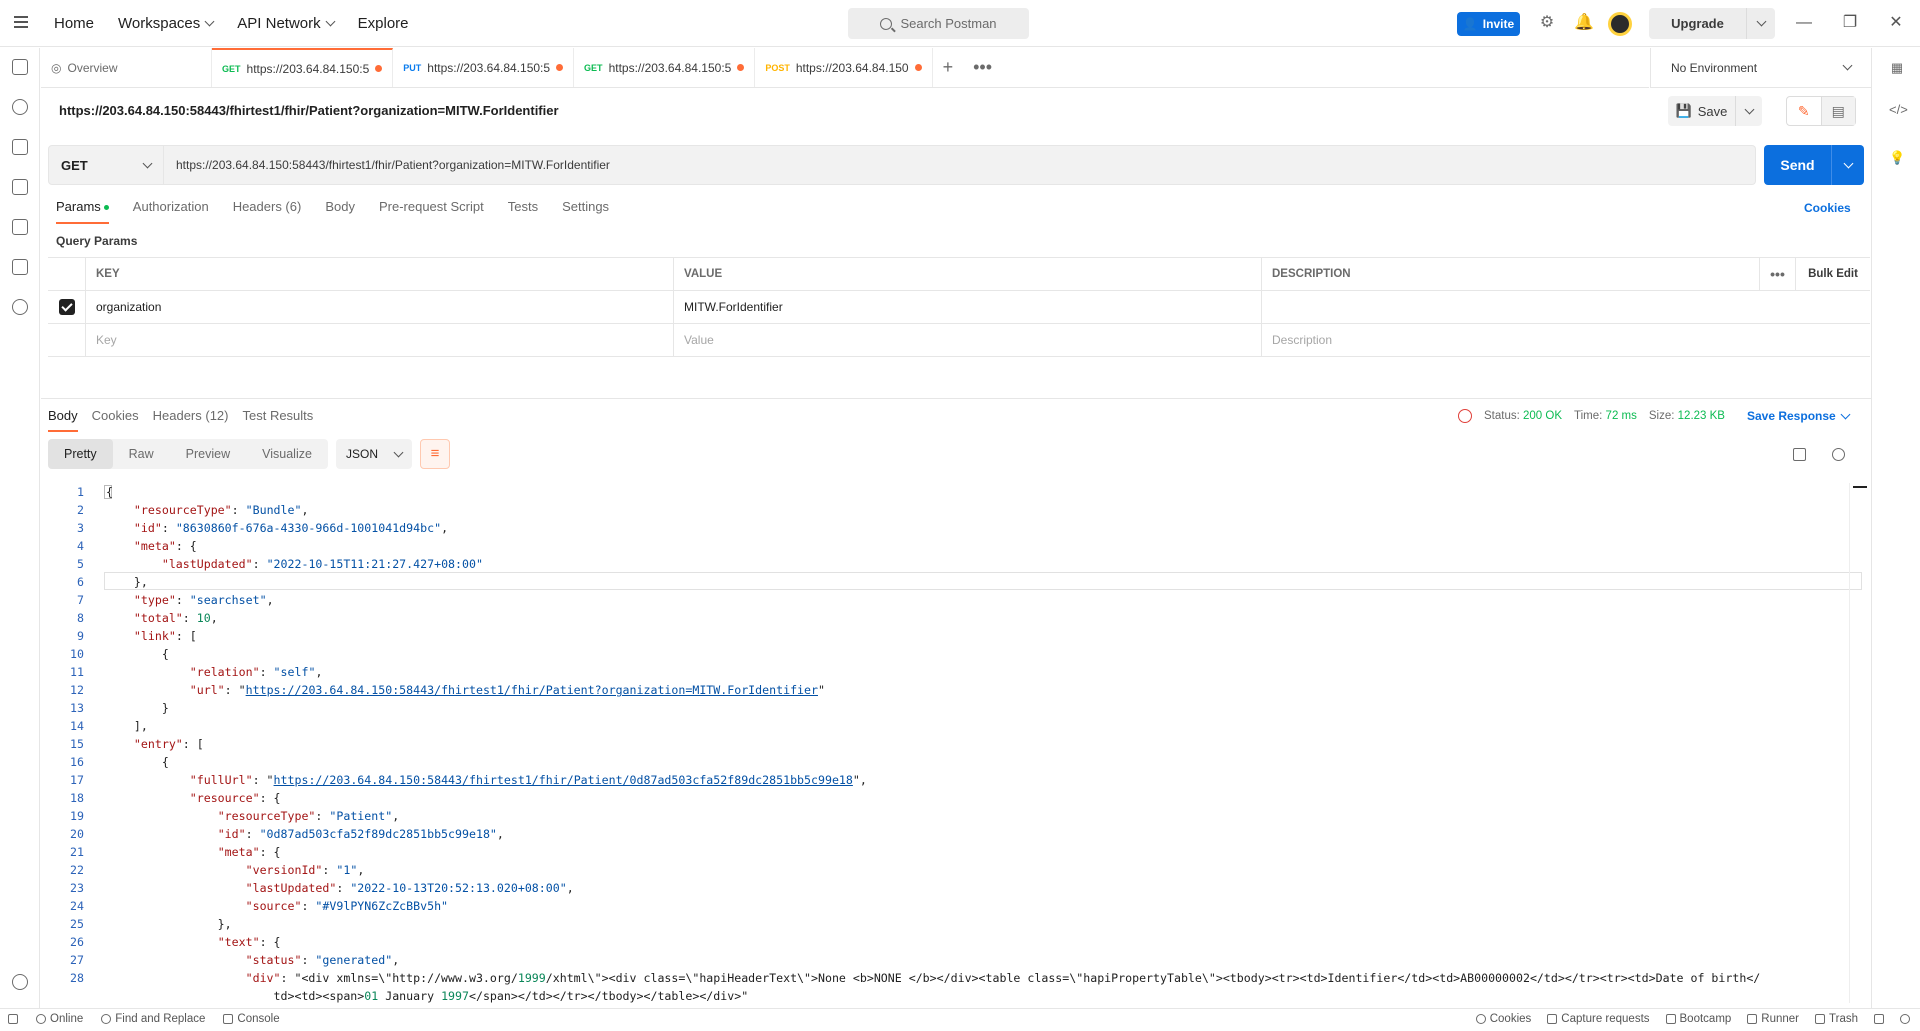 This screenshot has height=1031, width=1920. What do you see at coordinates (20, 227) in the screenshot?
I see `monitors-icon` at bounding box center [20, 227].